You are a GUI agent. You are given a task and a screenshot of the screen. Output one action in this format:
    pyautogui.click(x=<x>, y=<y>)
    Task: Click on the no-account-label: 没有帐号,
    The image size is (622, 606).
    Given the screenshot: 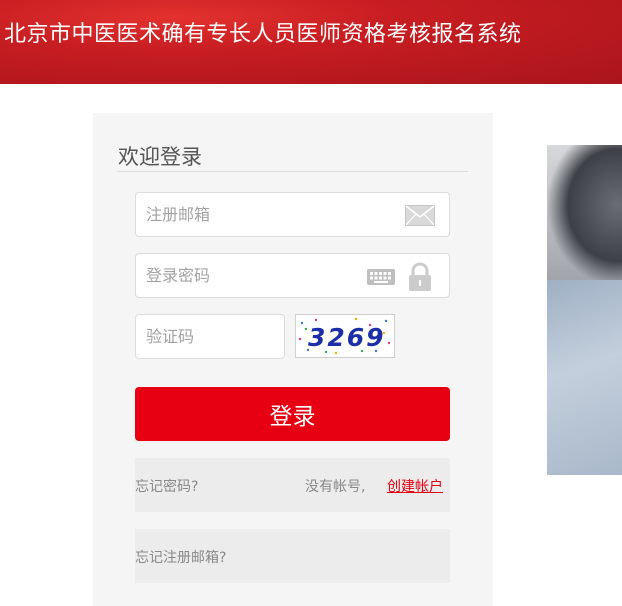 What is the action you would take?
    pyautogui.click(x=335, y=487)
    